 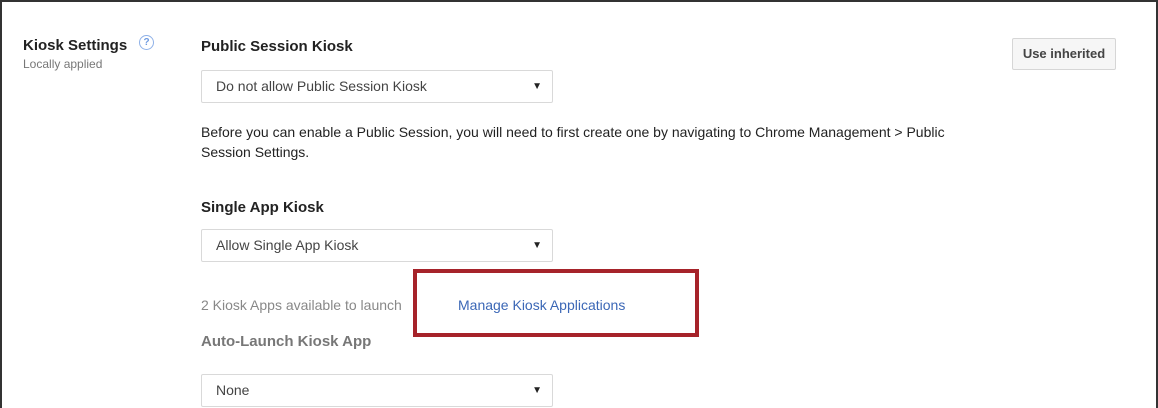 What do you see at coordinates (377, 390) in the screenshot?
I see `auto-launch-select: None ▼` at bounding box center [377, 390].